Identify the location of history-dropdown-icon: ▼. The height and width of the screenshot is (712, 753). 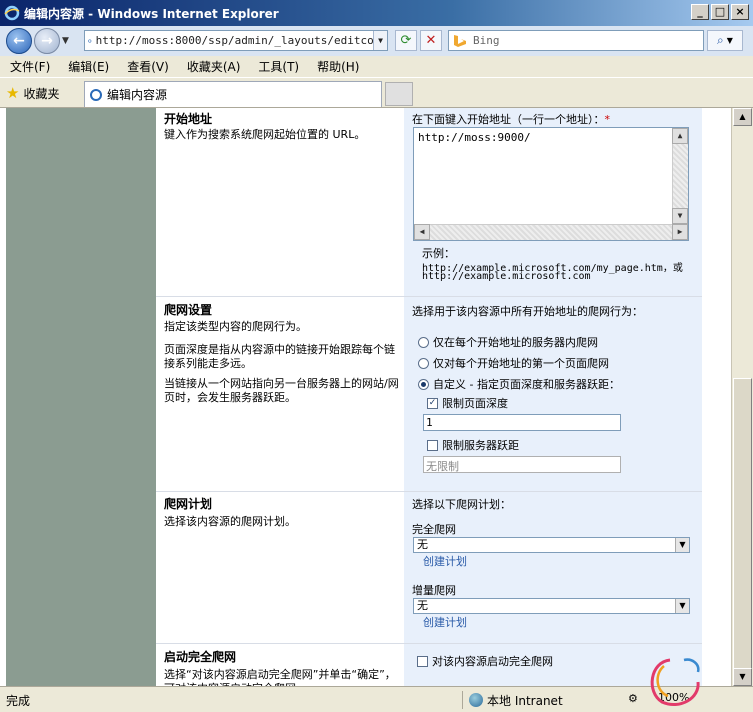
(68, 41).